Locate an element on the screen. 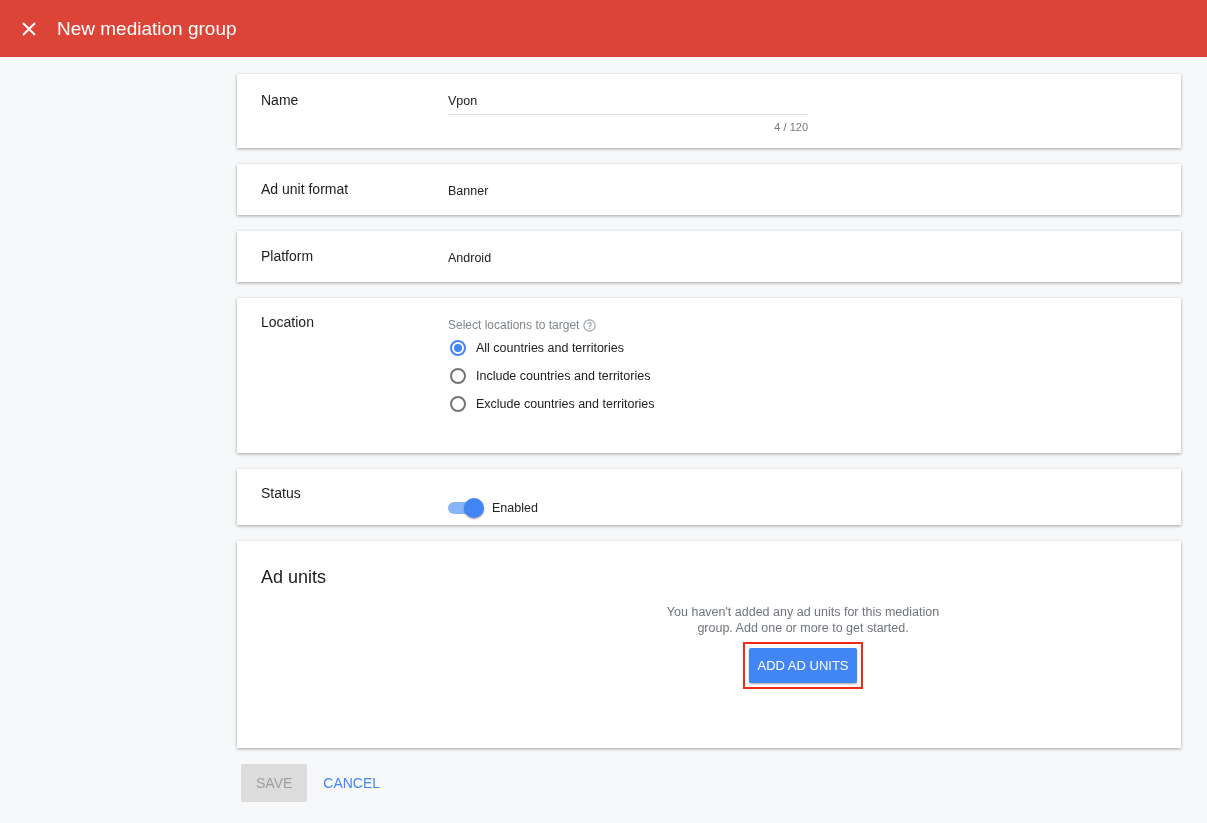 This screenshot has width=1207, height=823. add-ad-units-button: ADD AD UNITS is located at coordinates (803, 665).